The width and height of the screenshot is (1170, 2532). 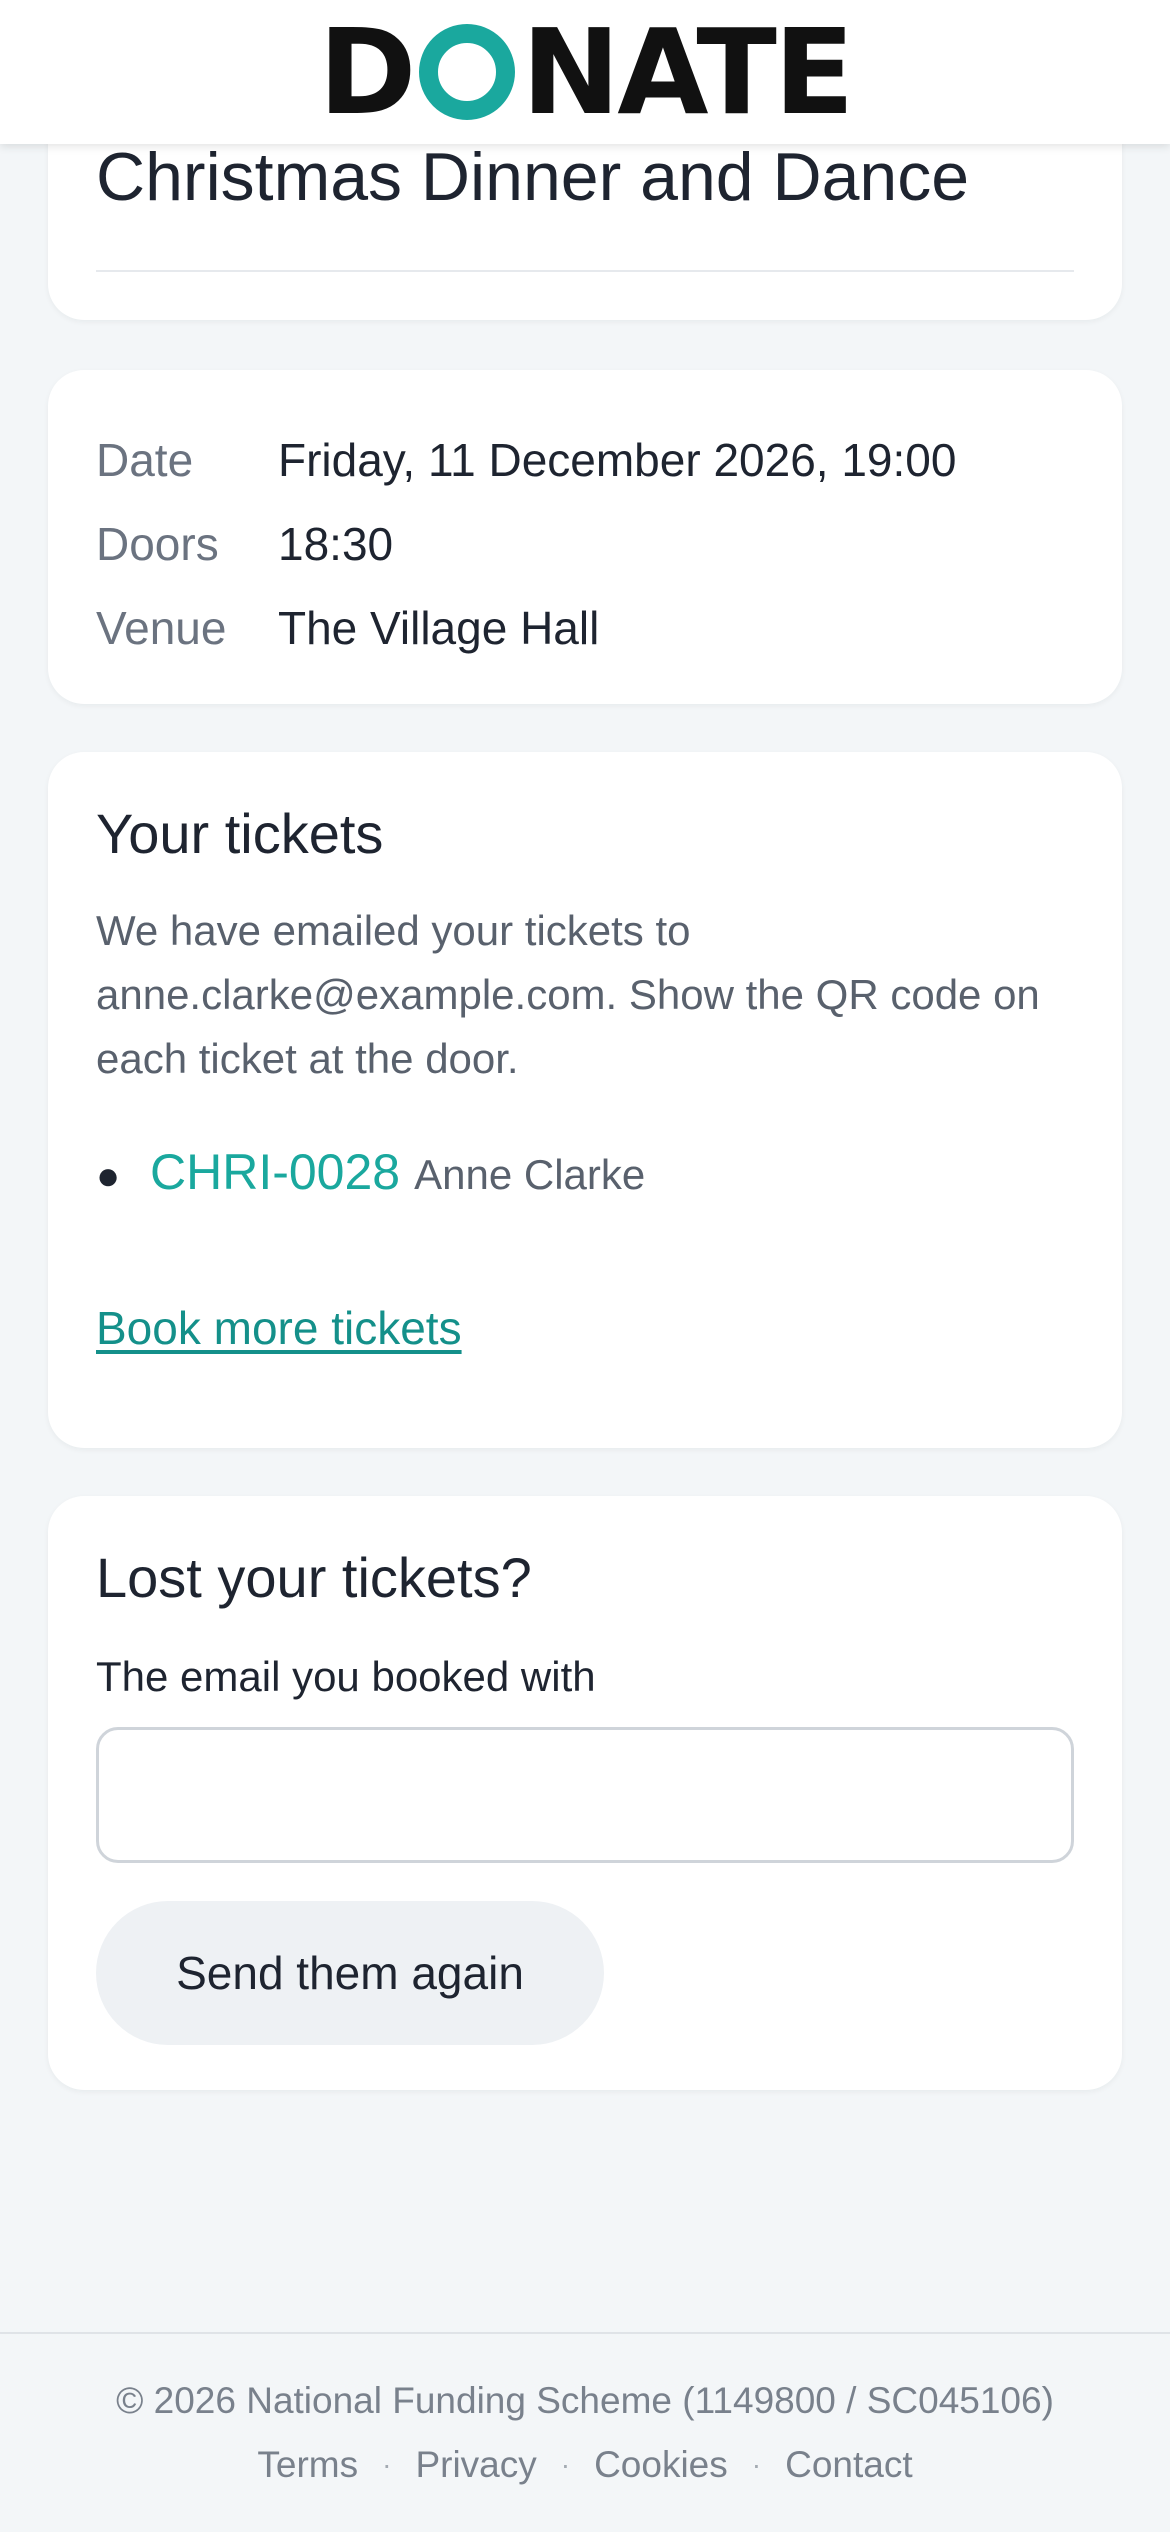 What do you see at coordinates (467, 72) in the screenshot?
I see `logo-ring-icon` at bounding box center [467, 72].